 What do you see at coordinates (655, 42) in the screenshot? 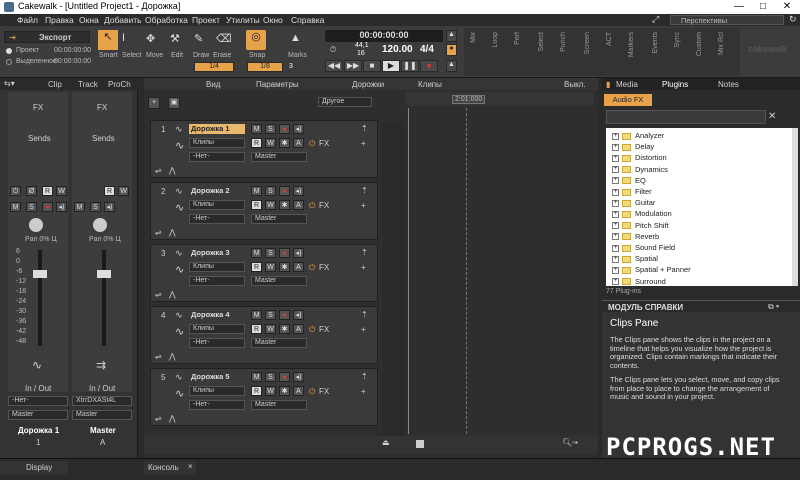
I see `module-events: Events` at bounding box center [655, 42].